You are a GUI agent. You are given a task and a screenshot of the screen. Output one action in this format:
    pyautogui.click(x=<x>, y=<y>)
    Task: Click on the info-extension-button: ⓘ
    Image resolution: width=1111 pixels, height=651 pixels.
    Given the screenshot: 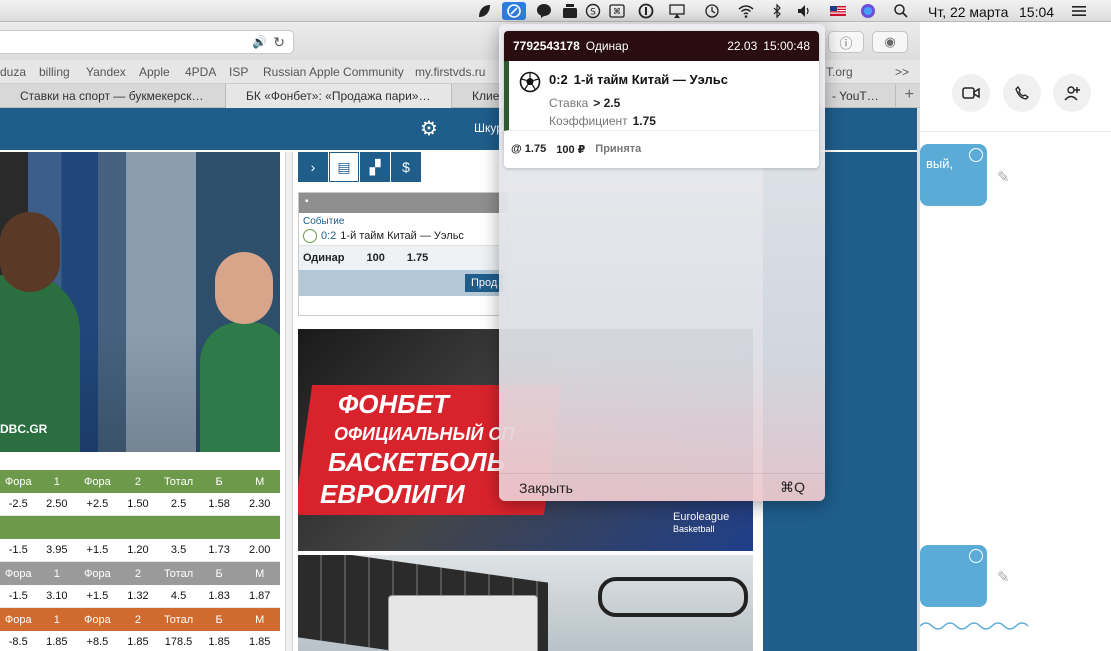 What is the action you would take?
    pyautogui.click(x=846, y=42)
    